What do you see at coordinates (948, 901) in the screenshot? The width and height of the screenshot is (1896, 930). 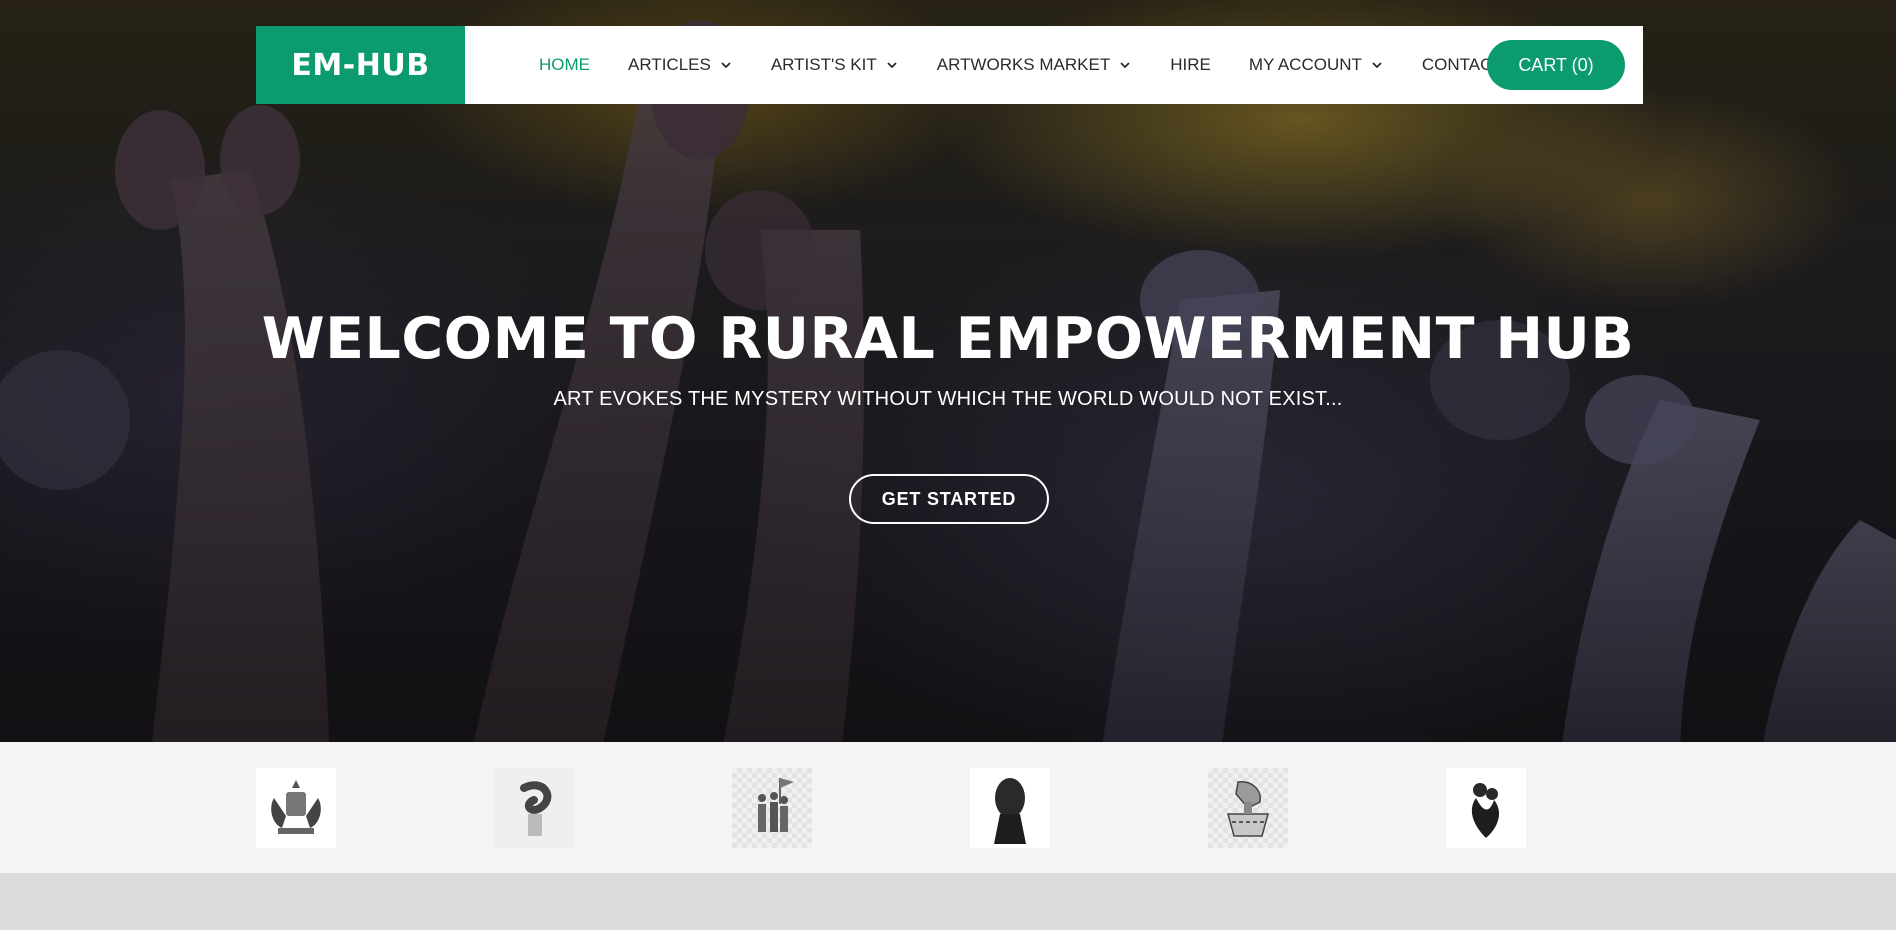 I see `page-footer-band` at bounding box center [948, 901].